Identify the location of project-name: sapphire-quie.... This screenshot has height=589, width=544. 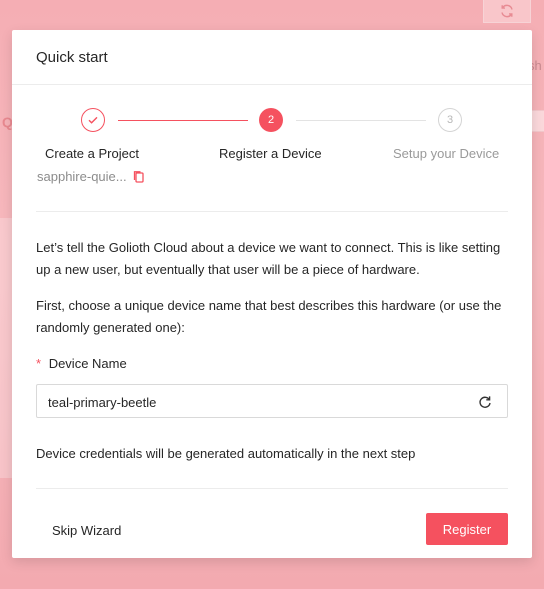
(82, 176).